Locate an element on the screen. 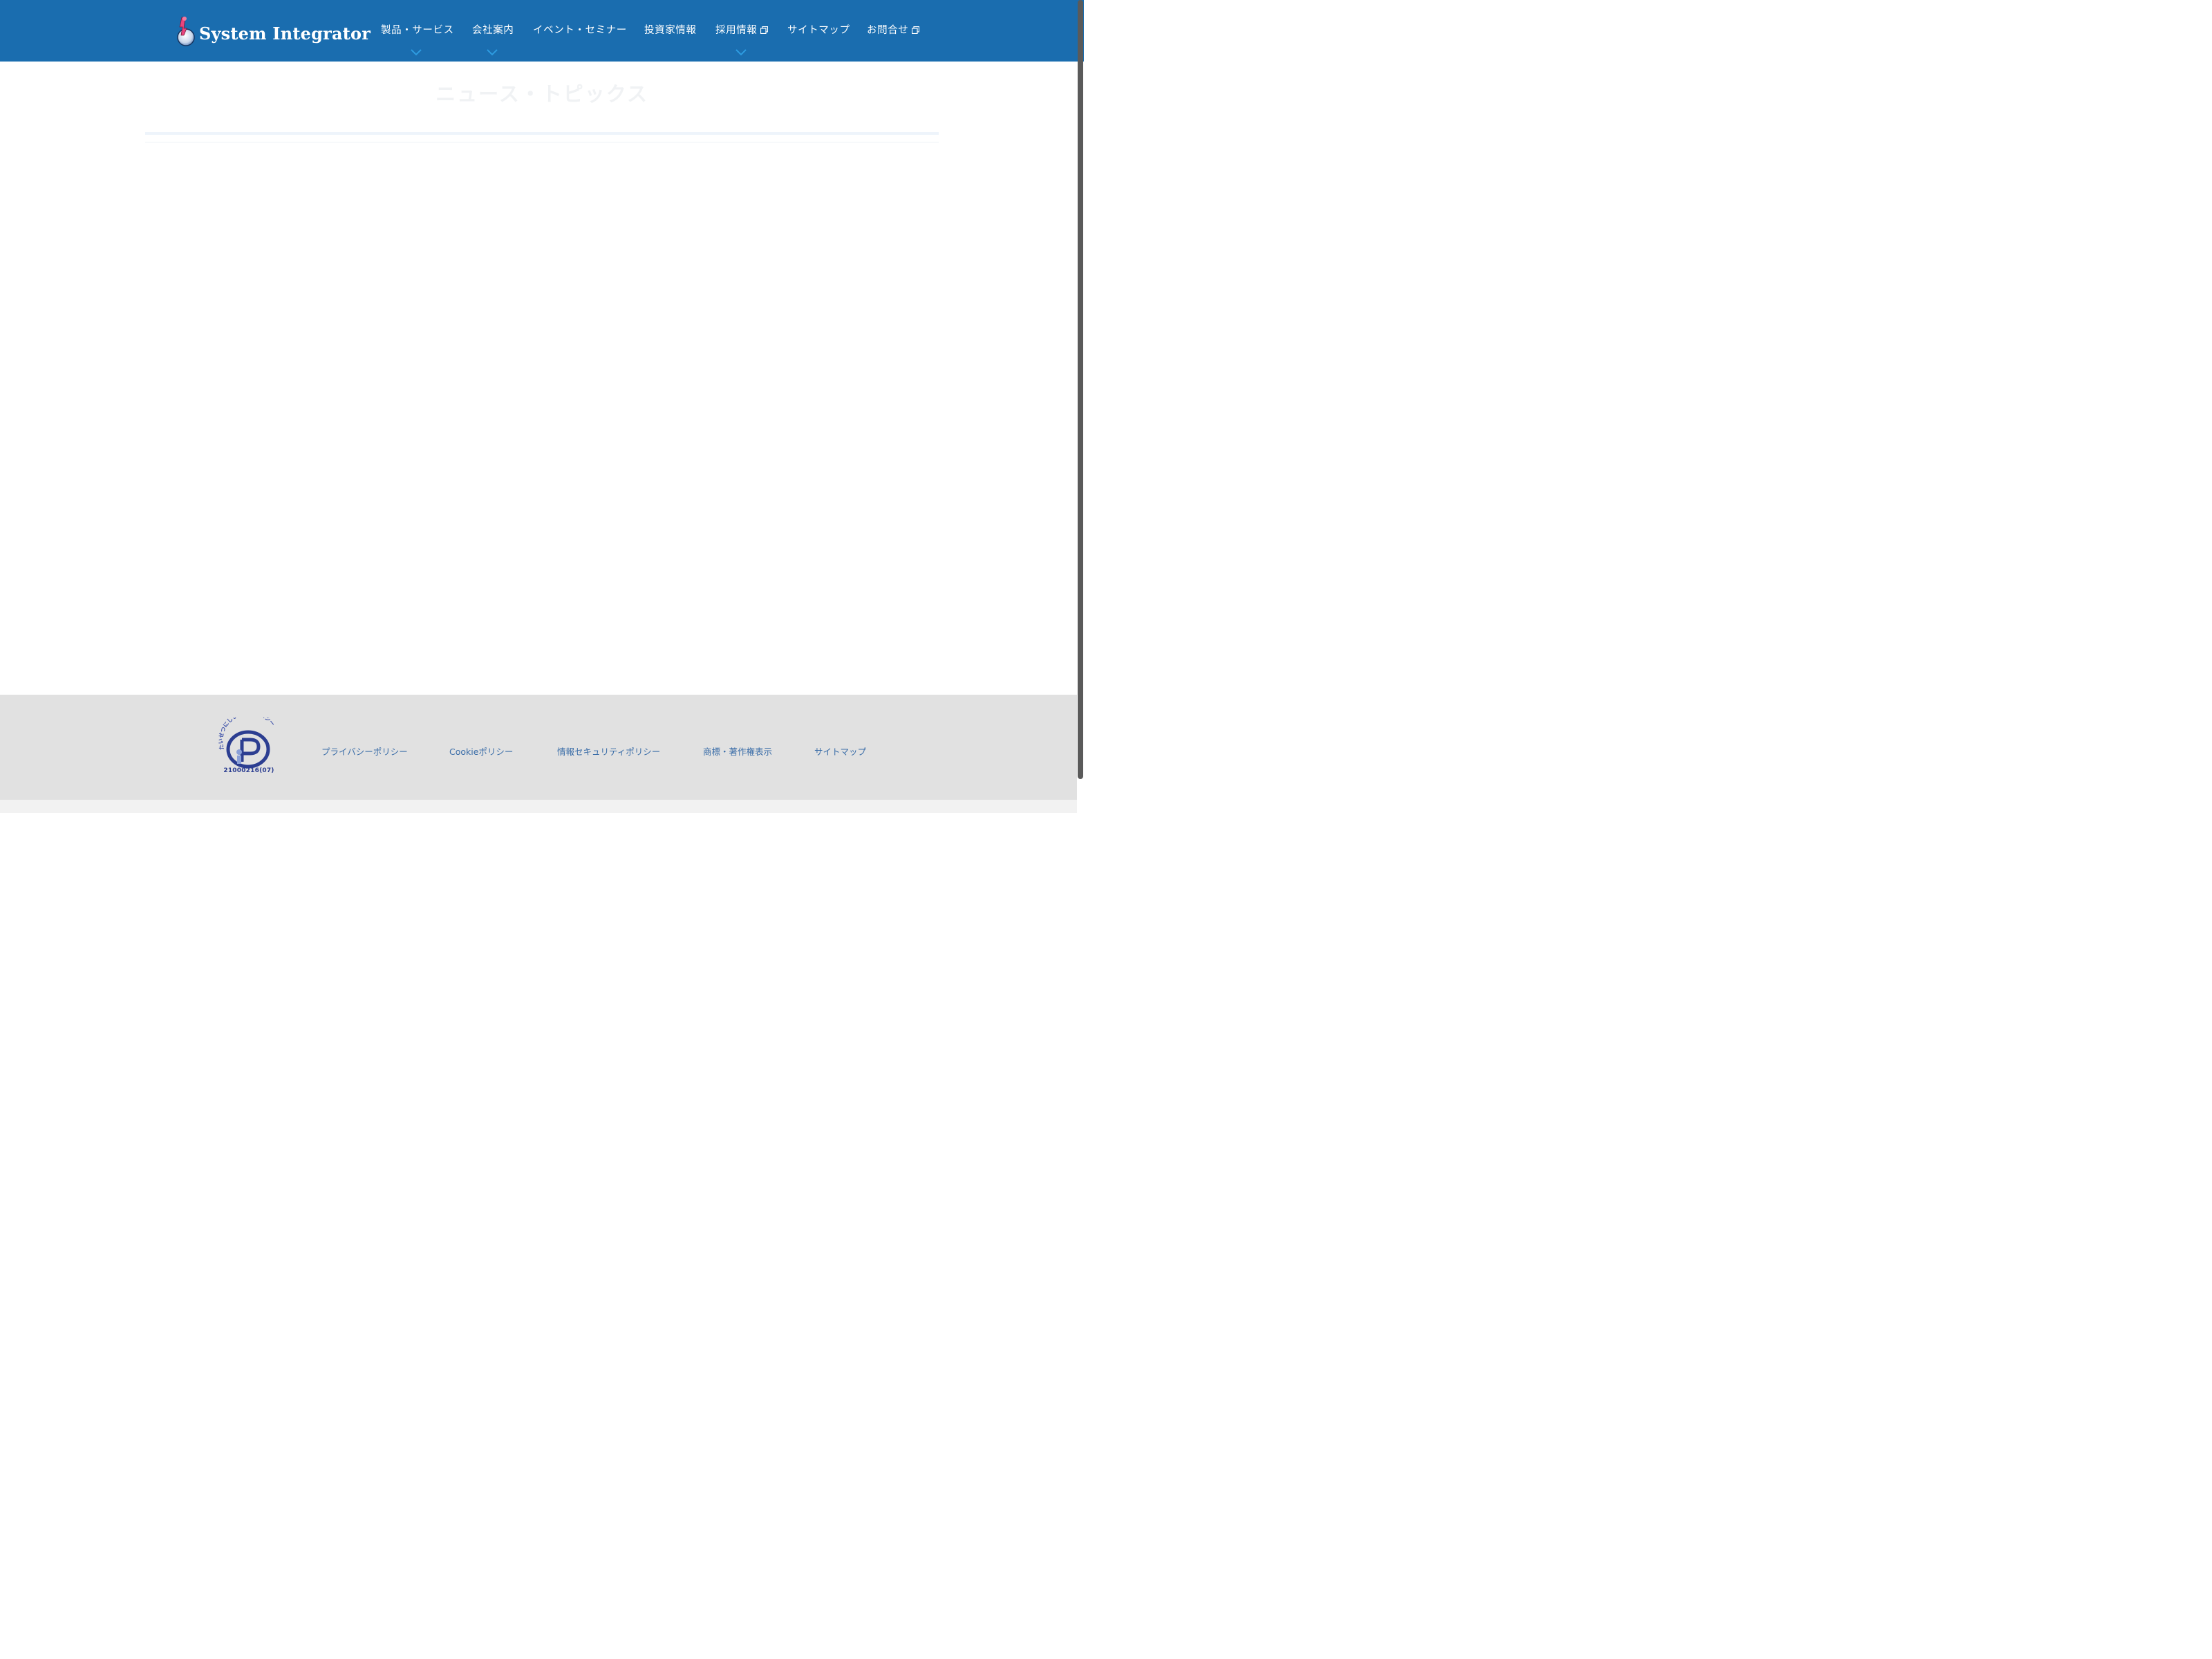 The image size is (2212, 1659). site-logo: System Integrator is located at coordinates (272, 31).